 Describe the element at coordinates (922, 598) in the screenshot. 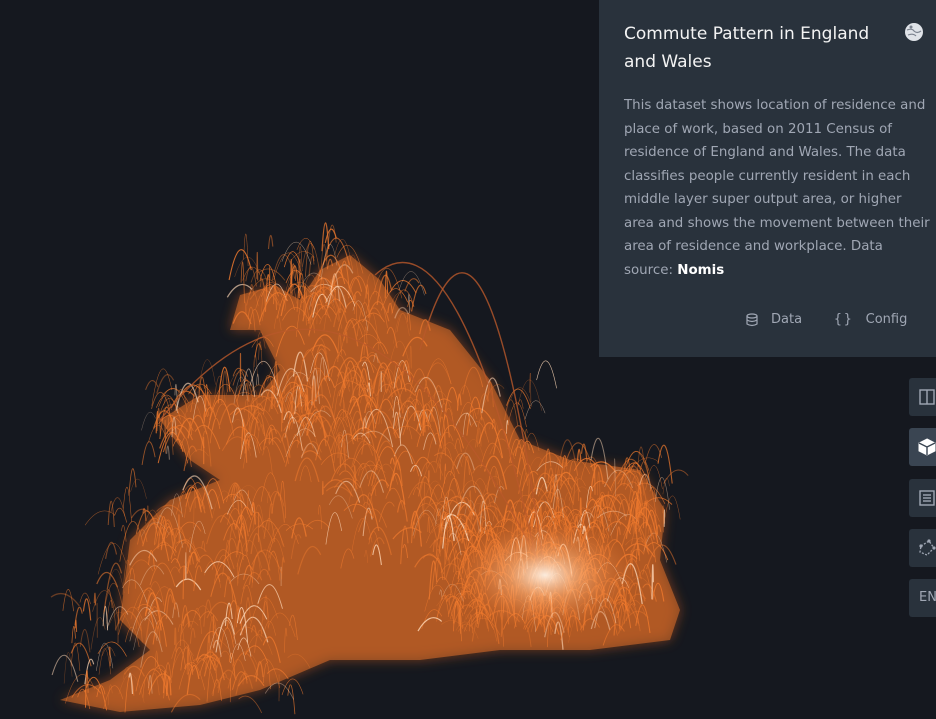

I see `language-button: EN` at that location.